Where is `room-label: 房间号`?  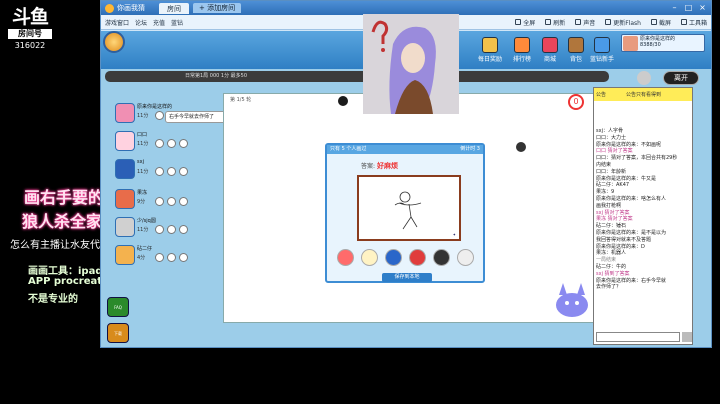
room-label: 房间号 is located at coordinates (30, 34).